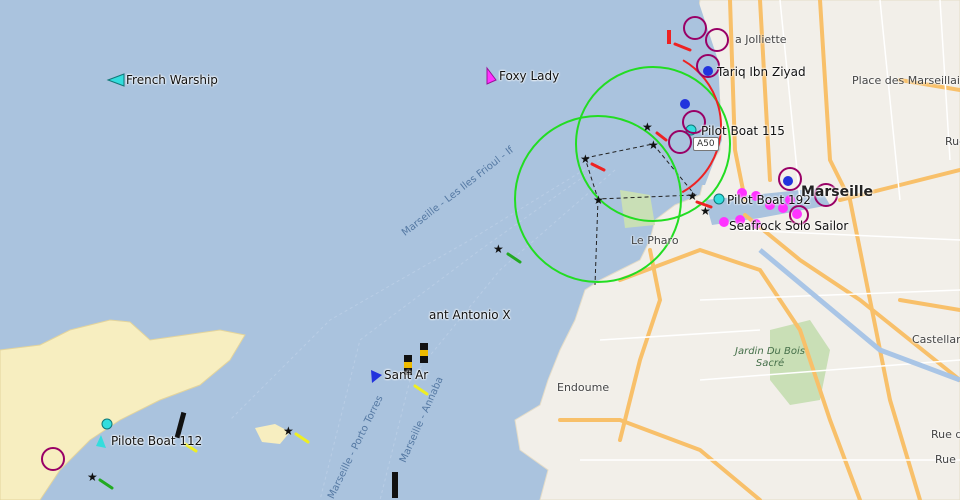  Describe the element at coordinates (107, 424) in the screenshot. I see `pilote112-icon` at that location.